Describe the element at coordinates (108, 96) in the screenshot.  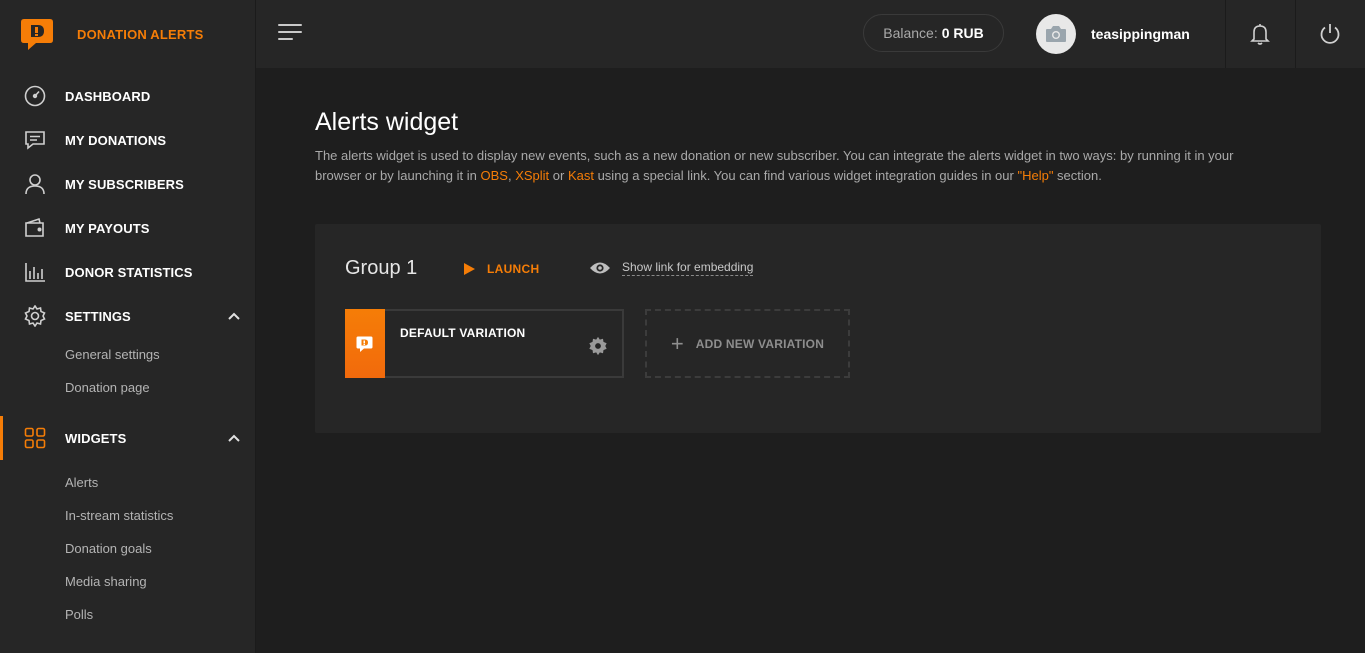
I see `sidebar-item-label: DASHBOARD` at that location.